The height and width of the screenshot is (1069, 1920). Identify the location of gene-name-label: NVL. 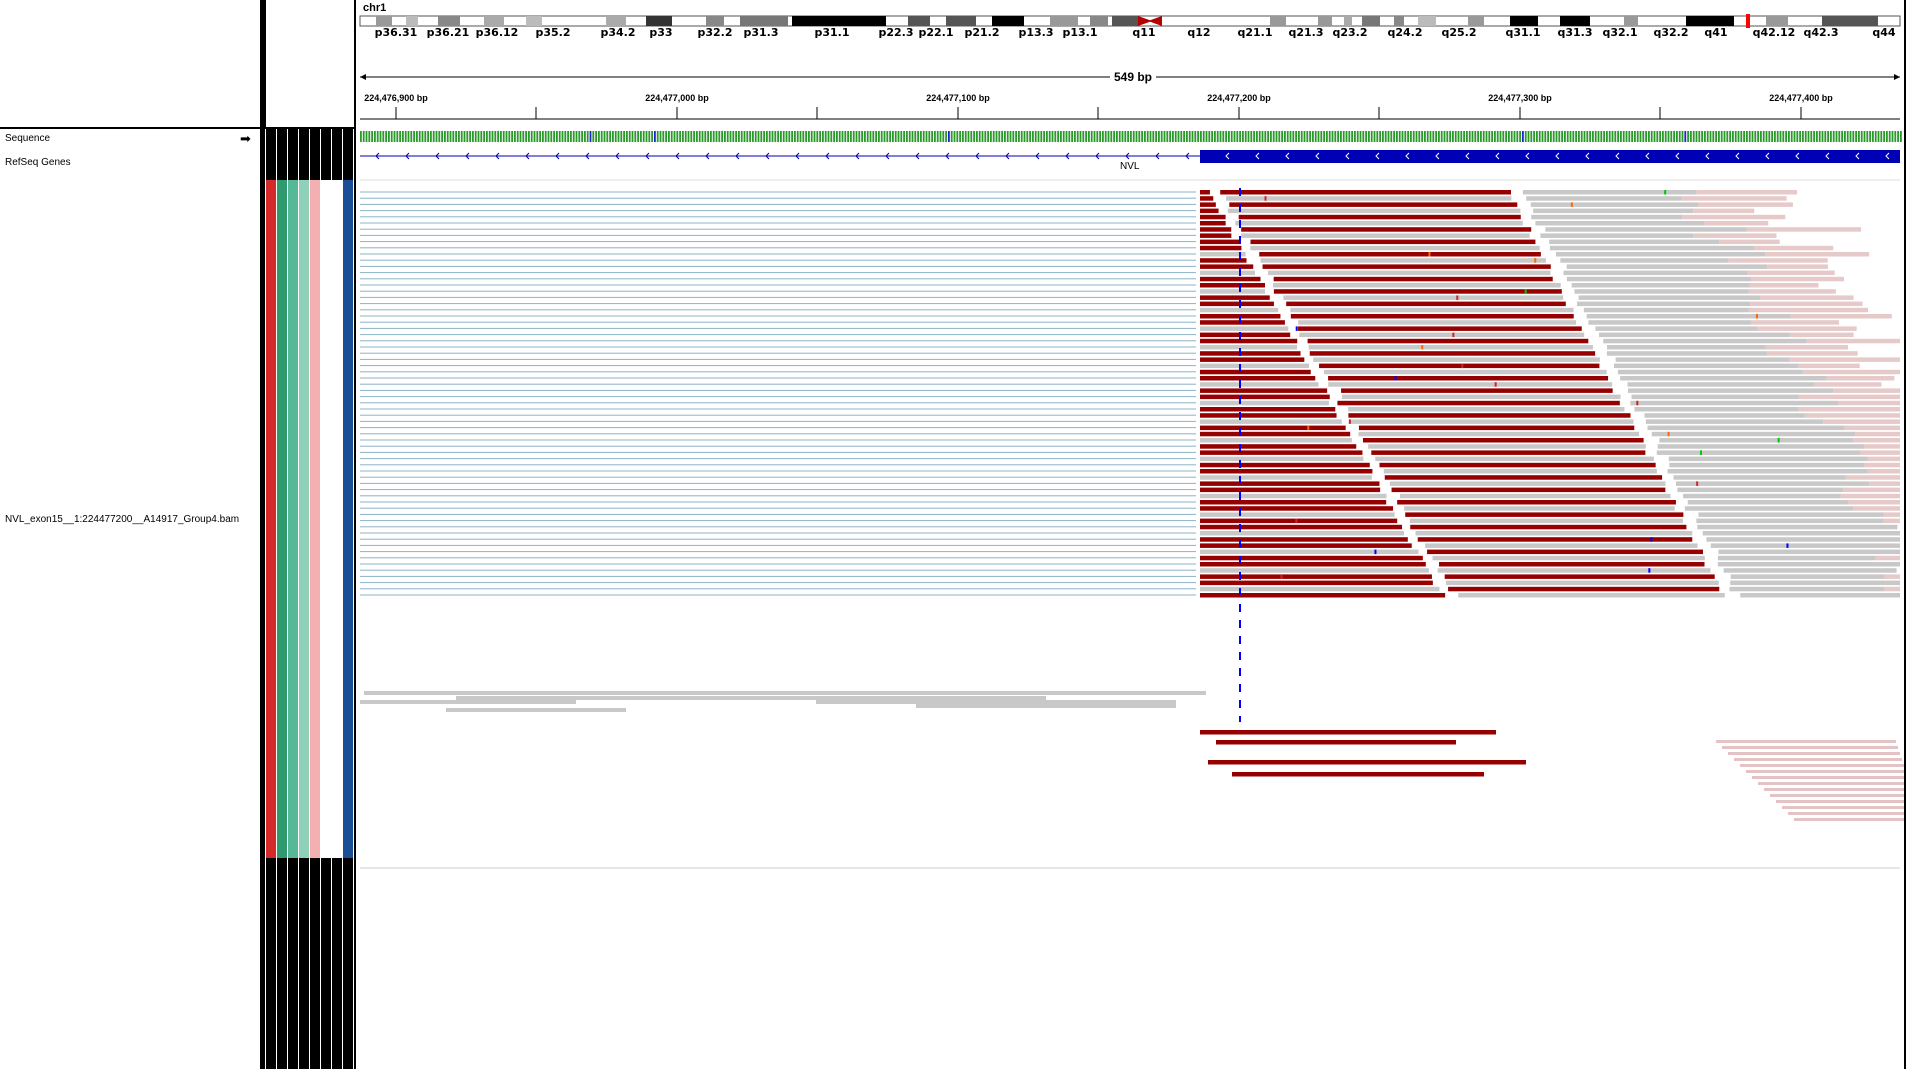
(1130, 166).